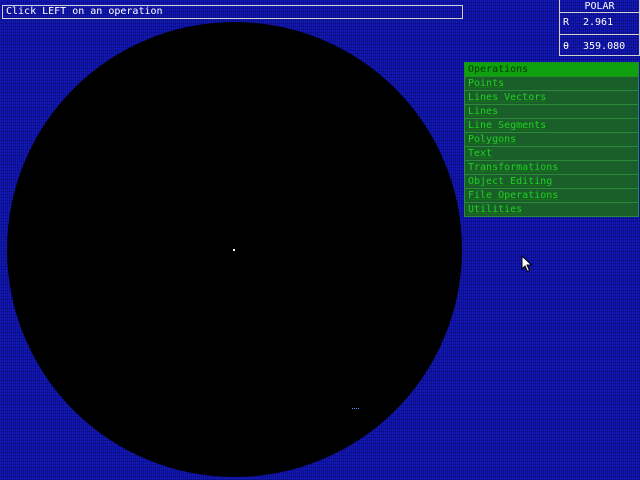 This screenshot has height=480, width=640. I want to click on status-prompt-text: Click LEFT on an operation, so click(84, 11).